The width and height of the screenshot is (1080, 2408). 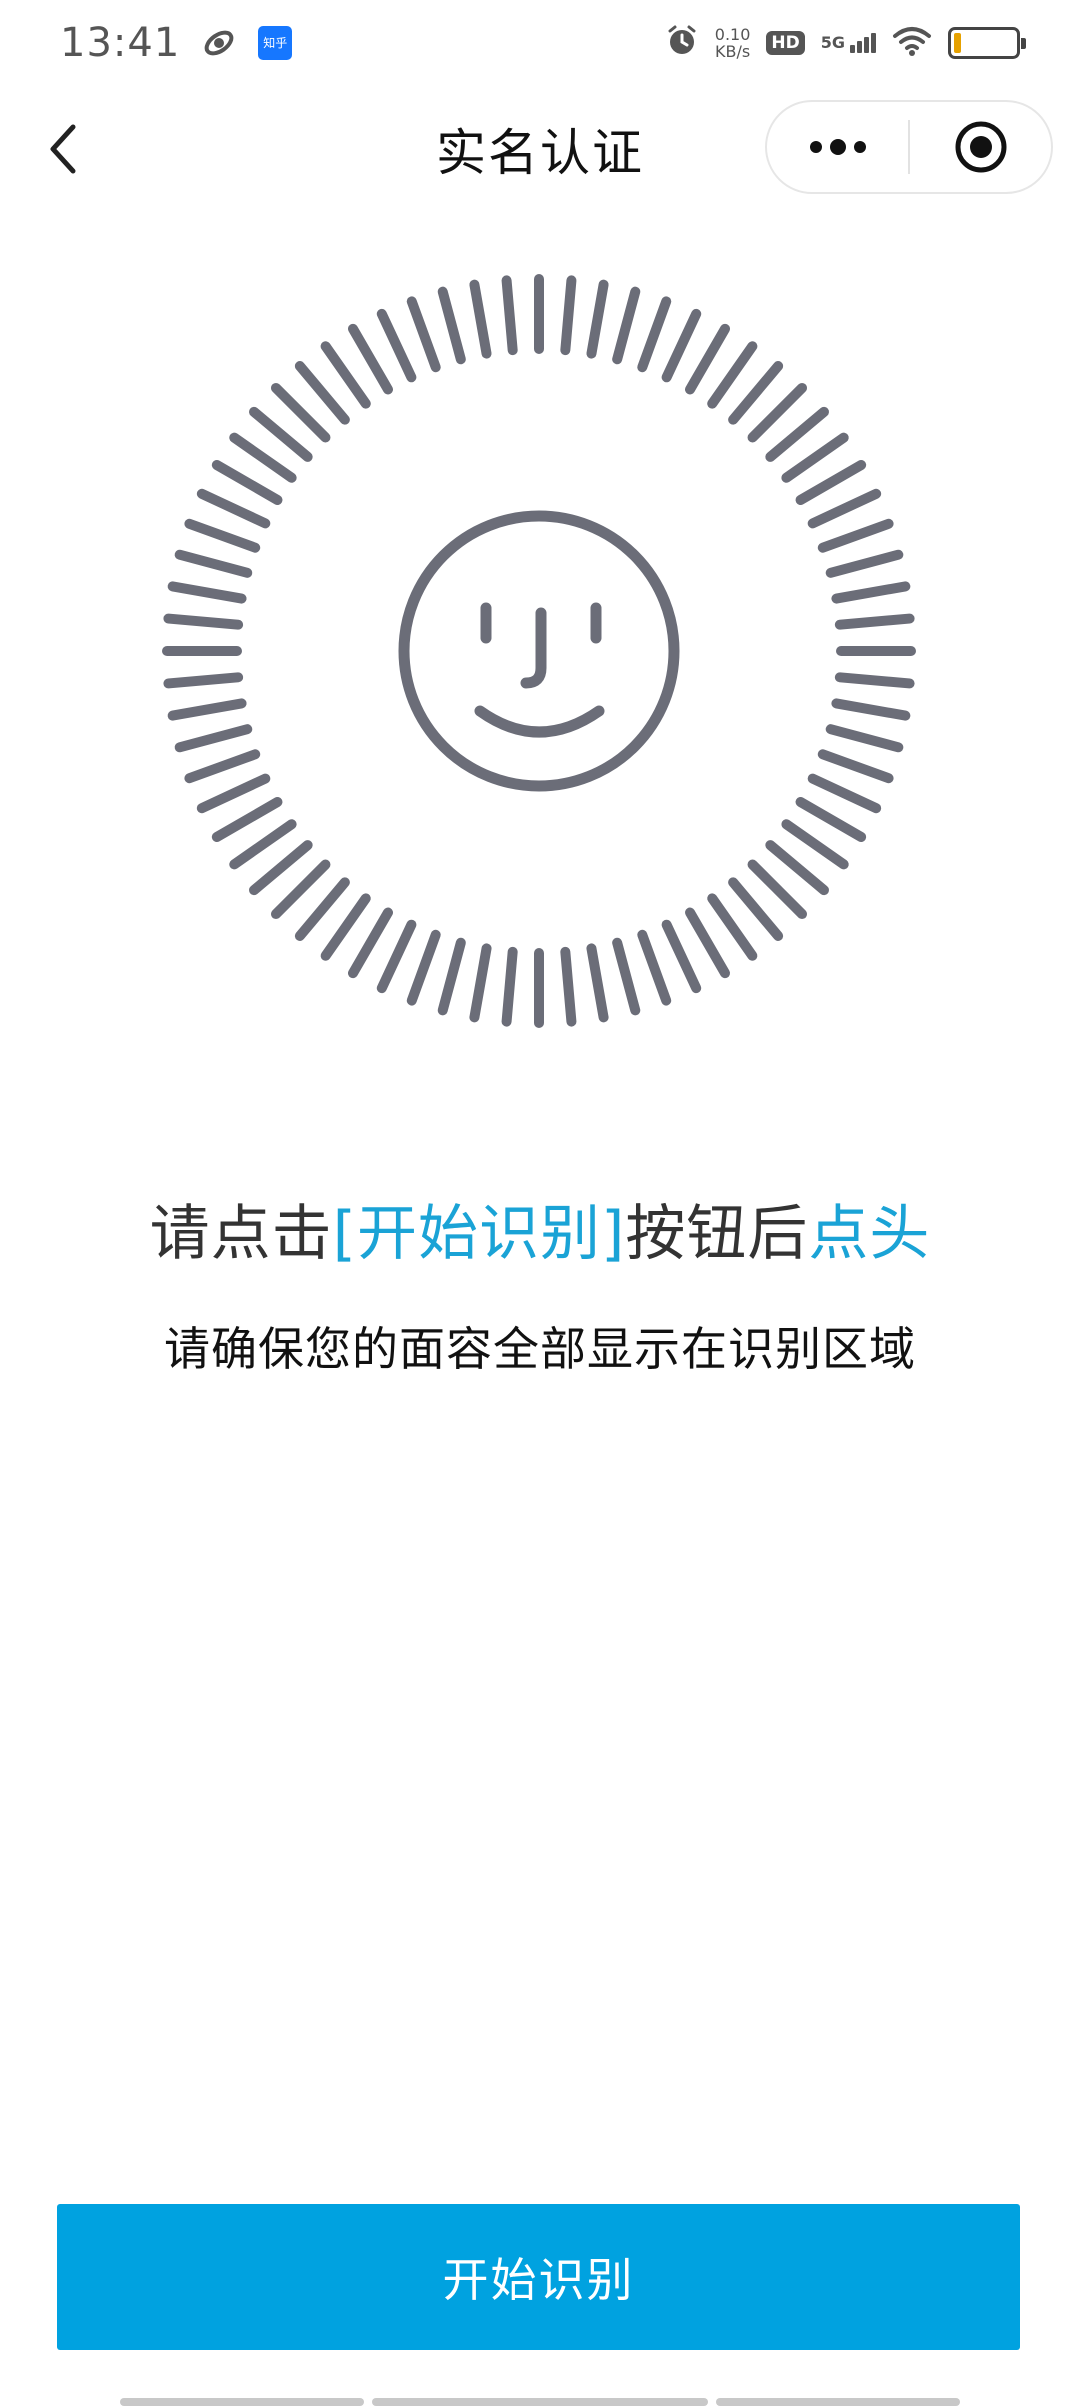 I want to click on gesture-bar-left, so click(x=242, y=2402).